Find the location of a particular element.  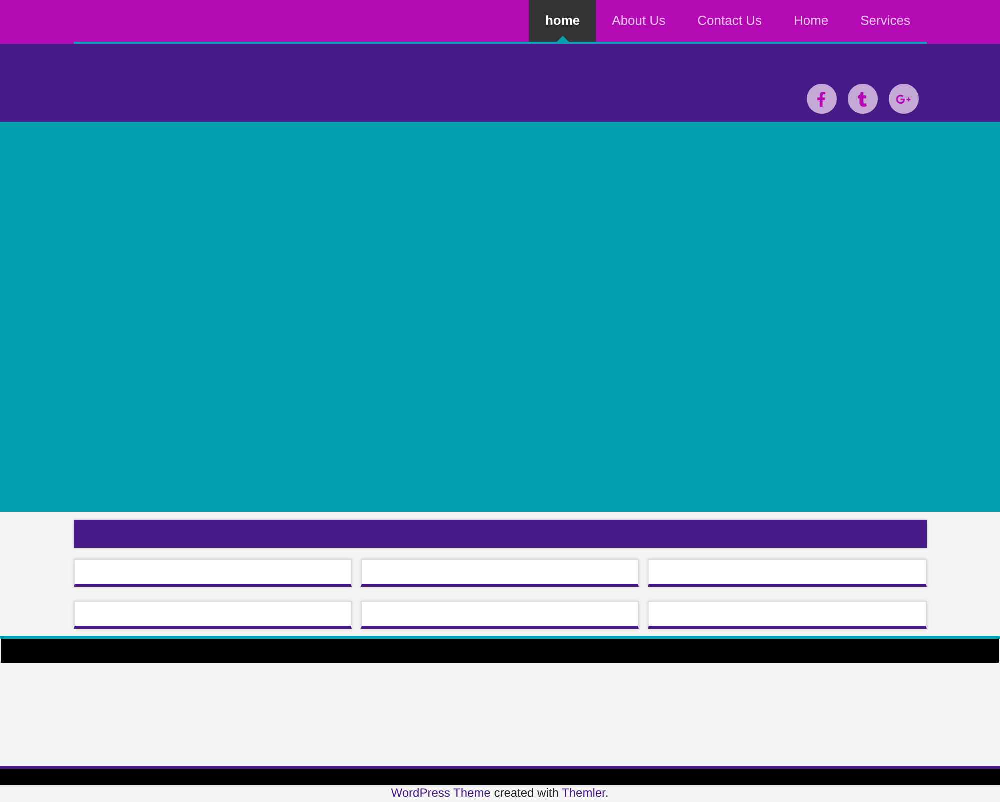

nav-link: About Us is located at coordinates (639, 21).